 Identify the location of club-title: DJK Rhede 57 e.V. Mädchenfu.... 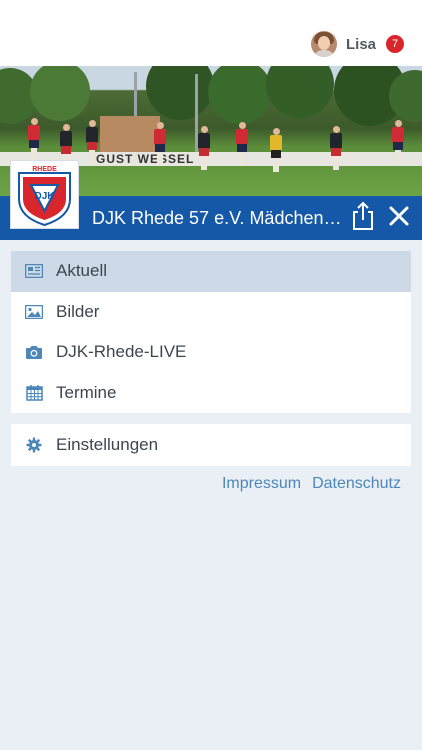
(218, 218).